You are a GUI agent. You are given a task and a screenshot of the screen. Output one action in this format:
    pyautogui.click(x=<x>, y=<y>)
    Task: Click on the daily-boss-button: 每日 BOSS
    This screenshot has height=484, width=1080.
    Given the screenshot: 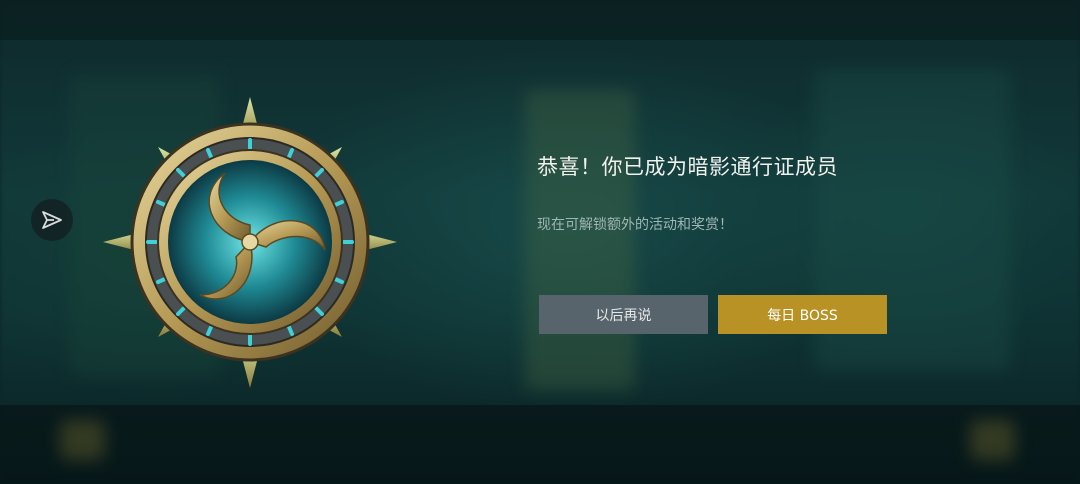 What is the action you would take?
    pyautogui.click(x=802, y=314)
    